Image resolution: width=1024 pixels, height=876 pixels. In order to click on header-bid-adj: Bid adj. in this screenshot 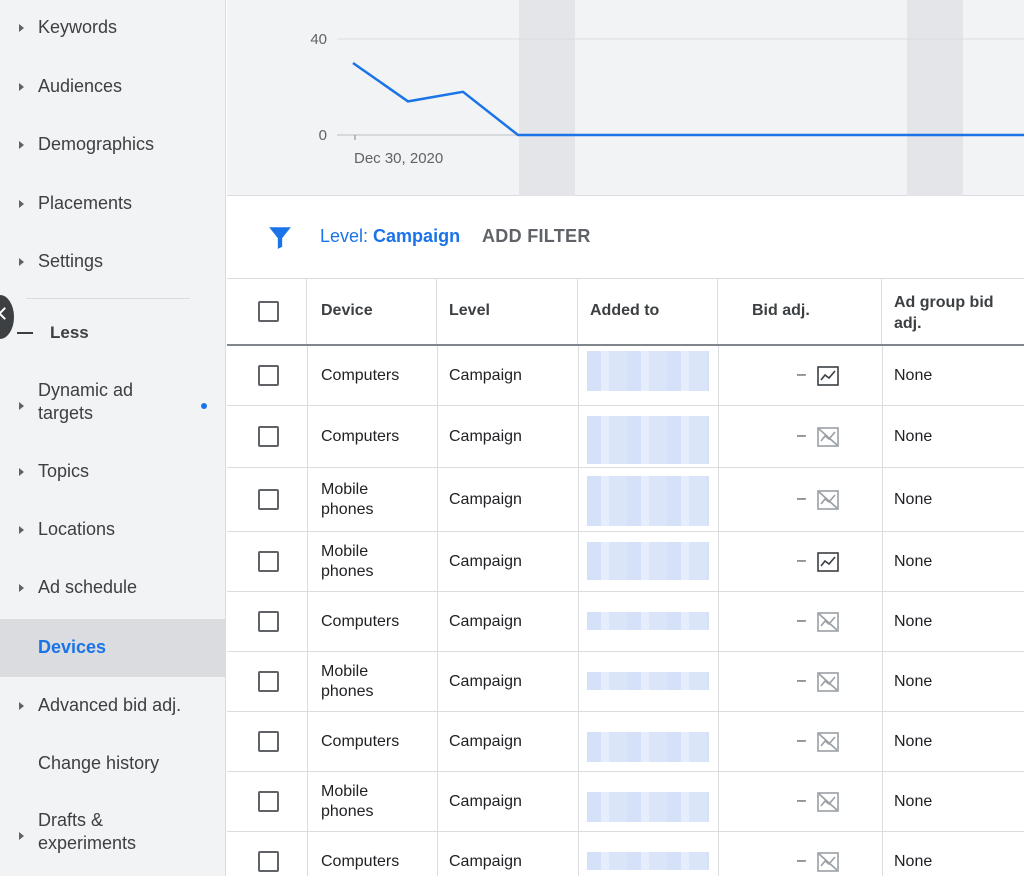, I will do `click(800, 311)`.